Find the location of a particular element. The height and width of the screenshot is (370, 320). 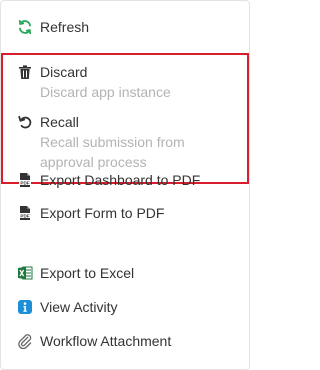

refresh-label: Refresh is located at coordinates (65, 27).